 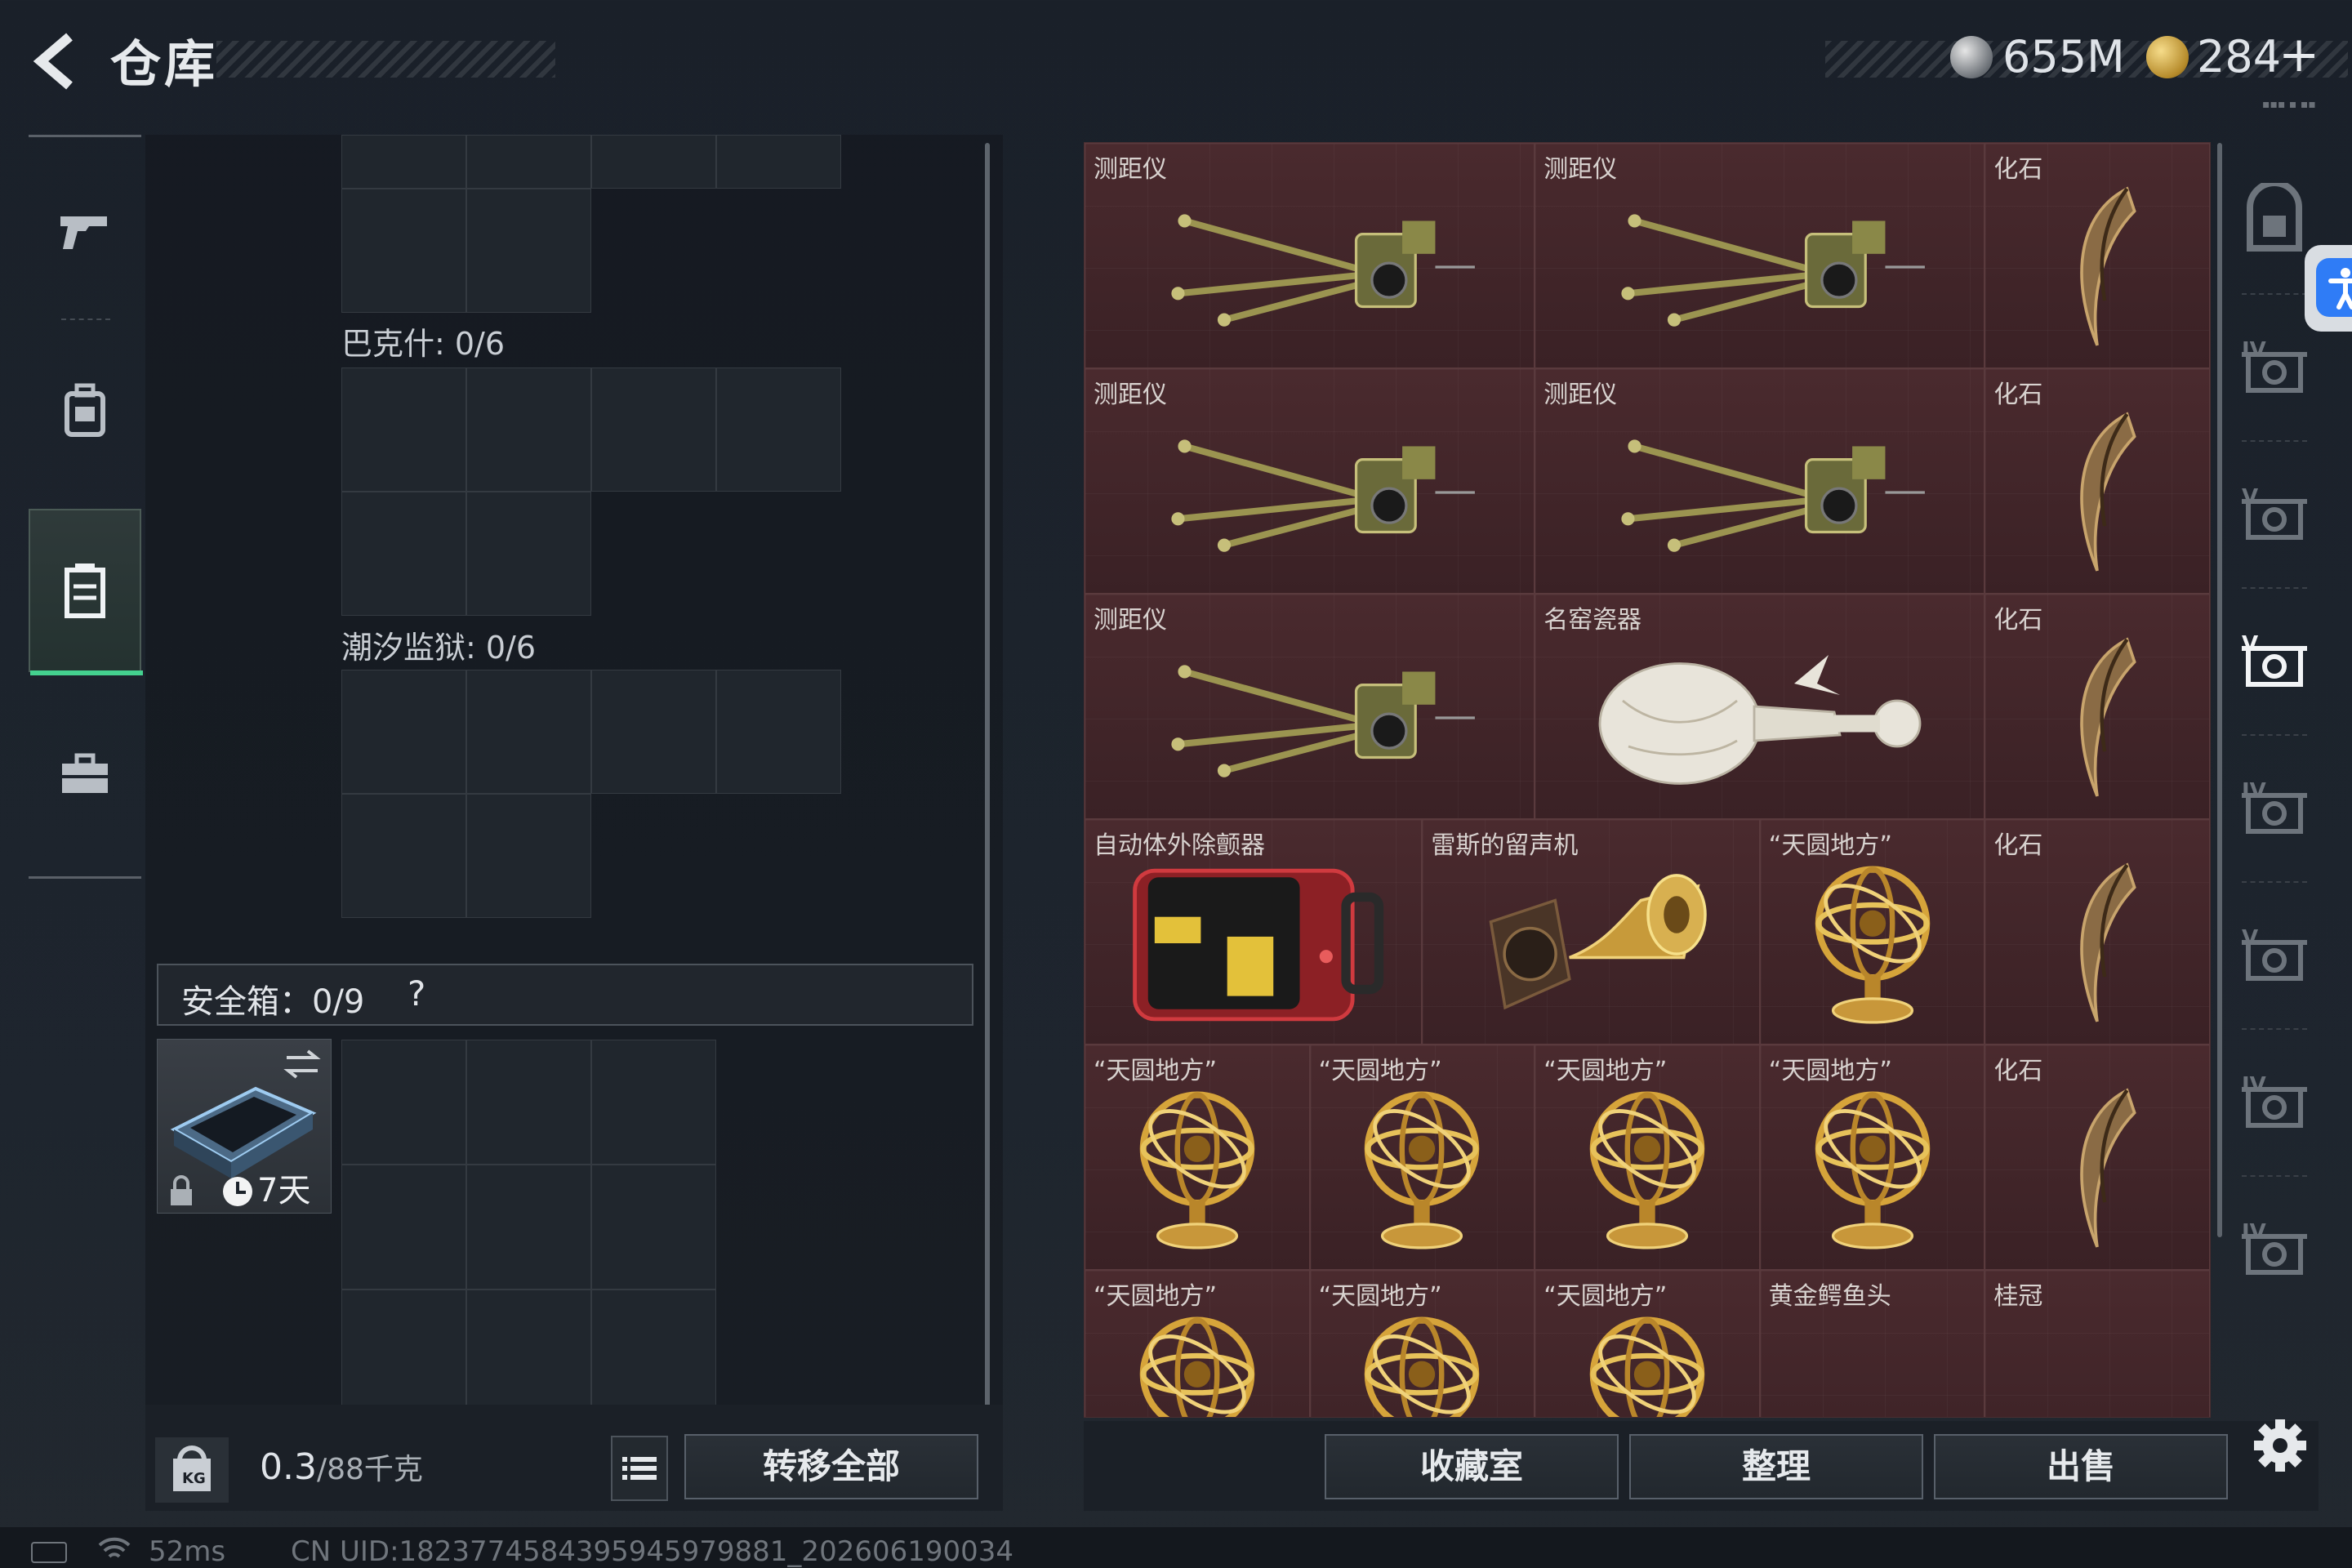 I want to click on stash-page-tab-7: IV, so click(x=2274, y=1101).